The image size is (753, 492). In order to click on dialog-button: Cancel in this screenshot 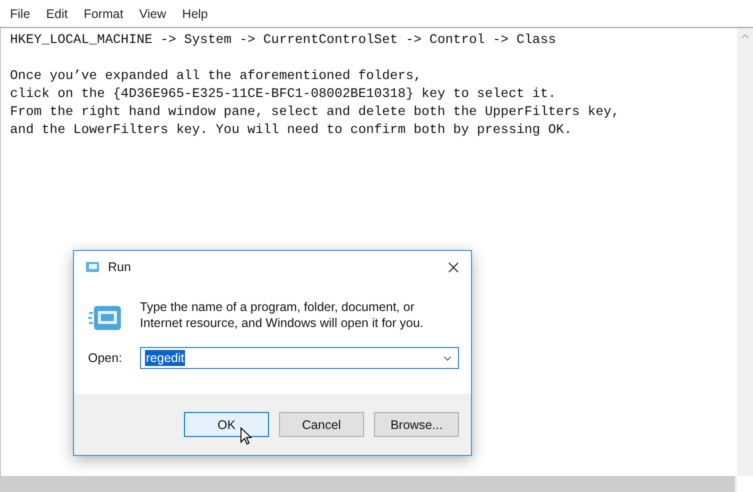, I will do `click(321, 424)`.